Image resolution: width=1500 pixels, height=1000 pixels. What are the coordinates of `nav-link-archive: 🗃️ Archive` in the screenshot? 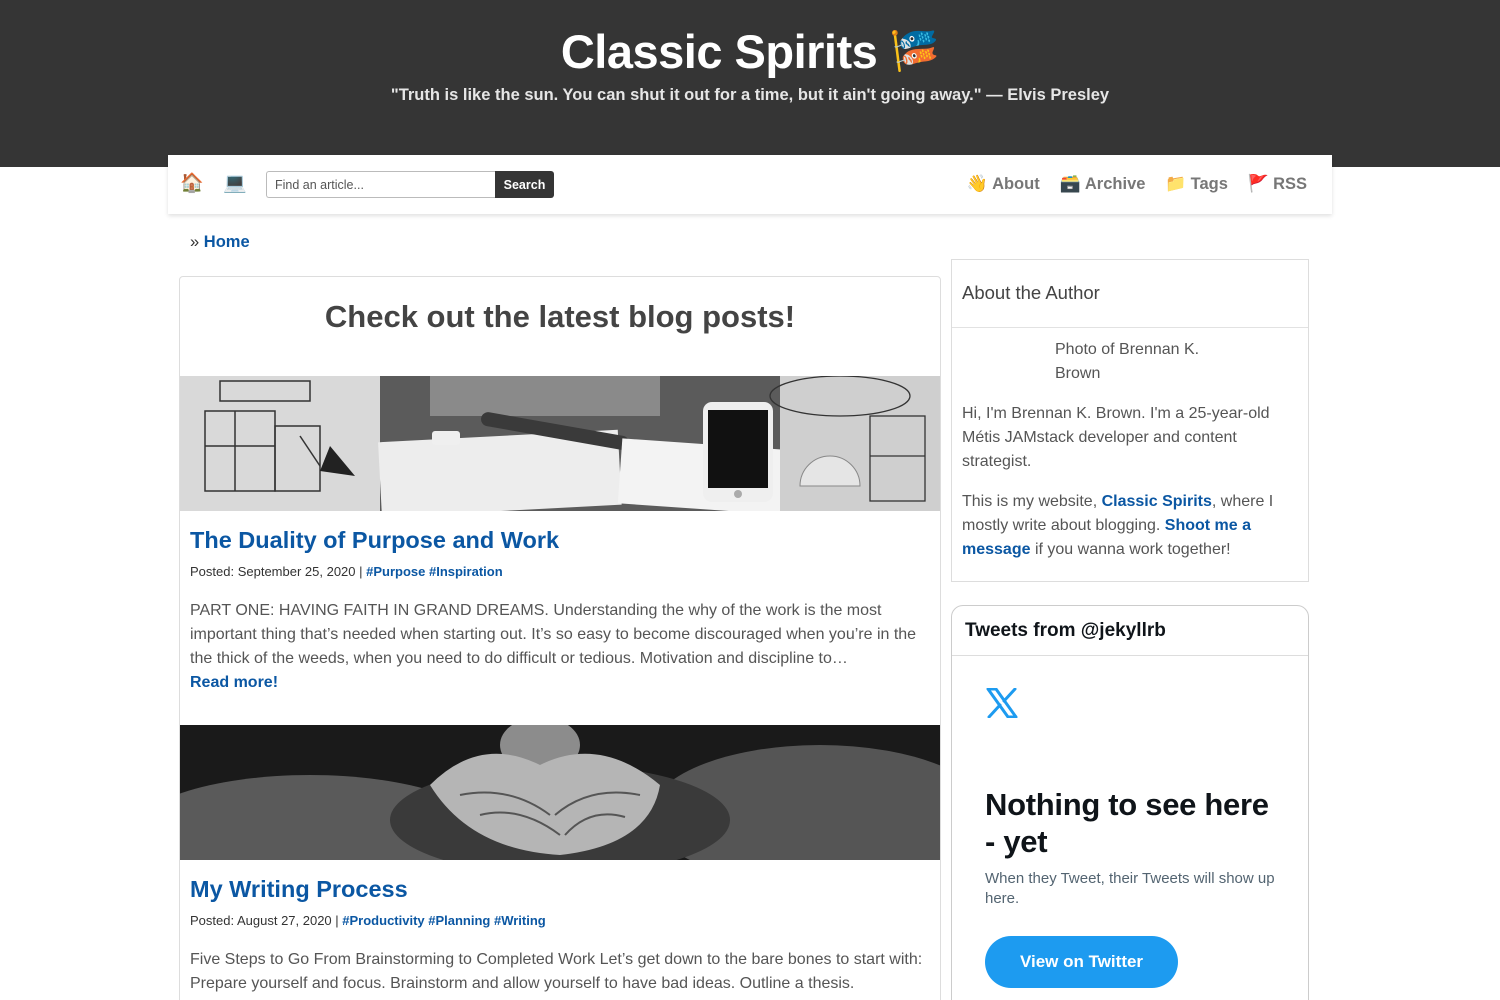 It's located at (1103, 184).